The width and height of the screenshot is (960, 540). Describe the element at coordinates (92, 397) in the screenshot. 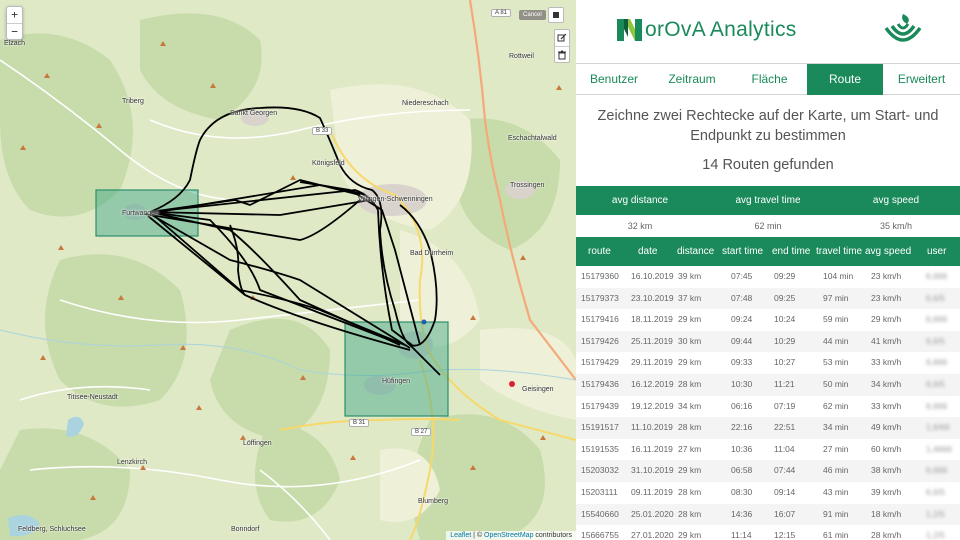

I see `place-titisee: Titisee-Neustadt` at that location.